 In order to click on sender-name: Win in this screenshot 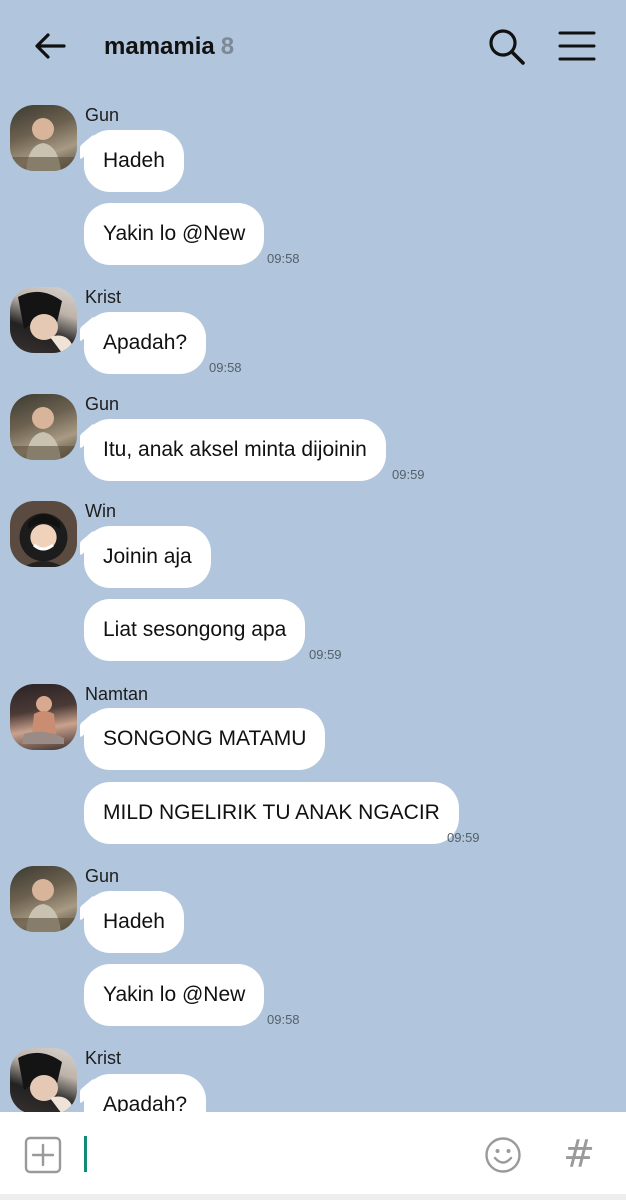, I will do `click(100, 511)`.